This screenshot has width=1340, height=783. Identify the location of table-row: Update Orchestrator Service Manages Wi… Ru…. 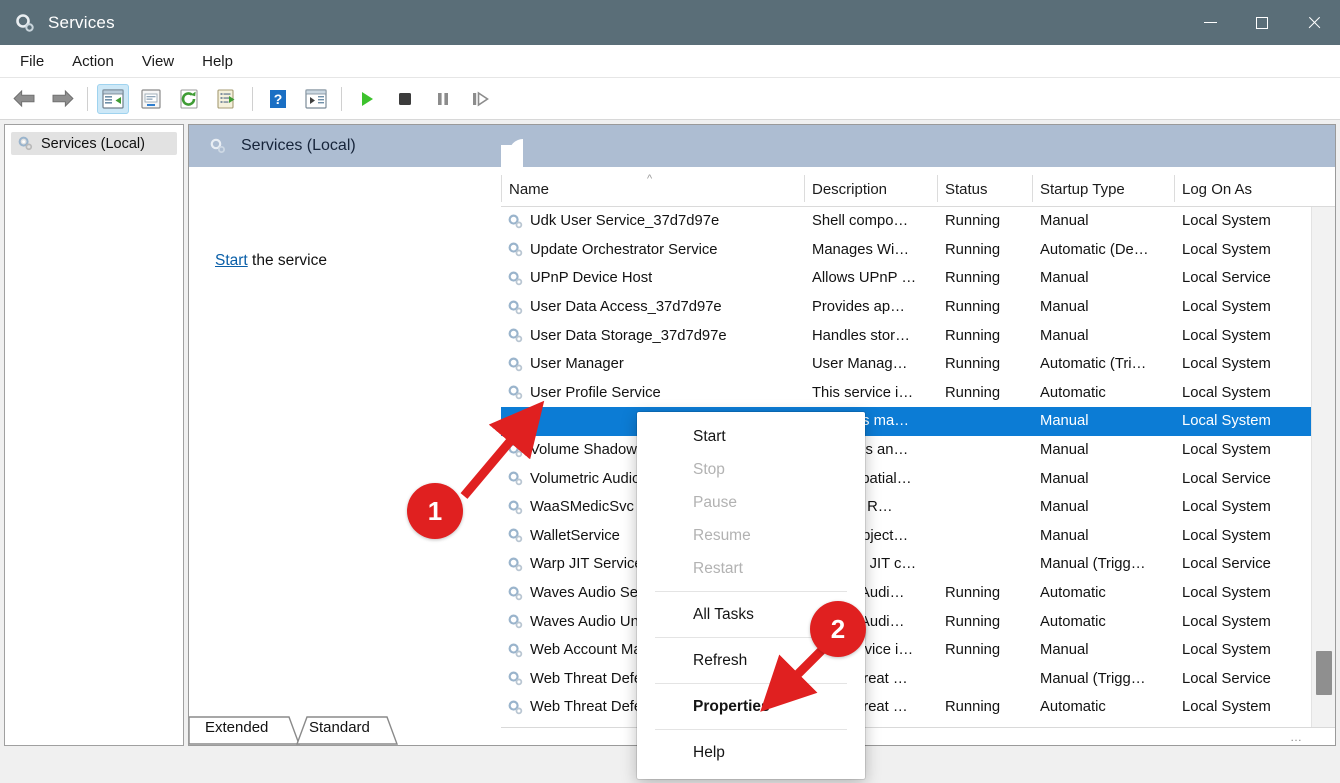
(918, 250).